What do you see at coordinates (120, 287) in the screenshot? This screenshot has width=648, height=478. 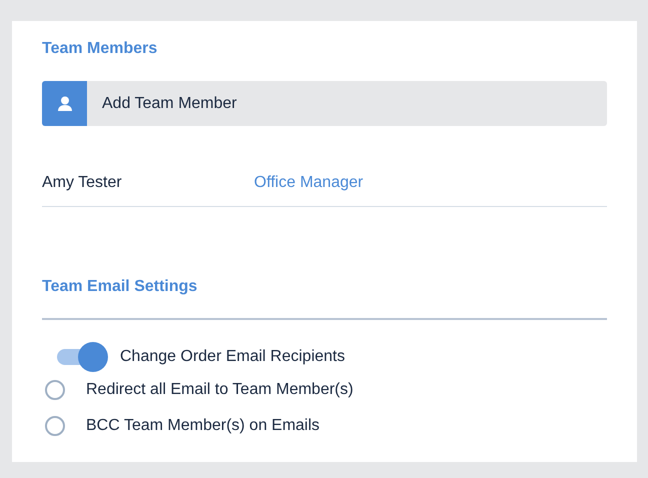 I see `section-heading: Team Email Settings` at bounding box center [120, 287].